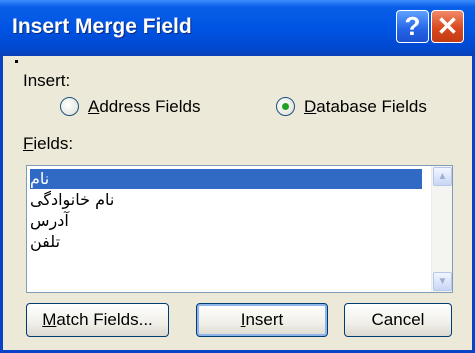 The height and width of the screenshot is (353, 475). What do you see at coordinates (262, 320) in the screenshot?
I see `insert-button: Insert` at bounding box center [262, 320].